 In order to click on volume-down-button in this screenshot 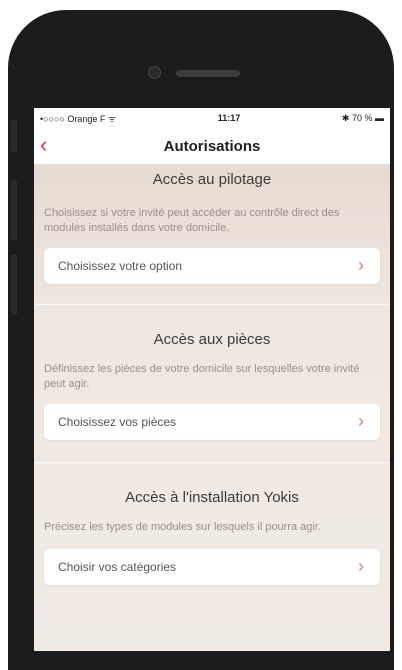, I will do `click(14, 285)`.